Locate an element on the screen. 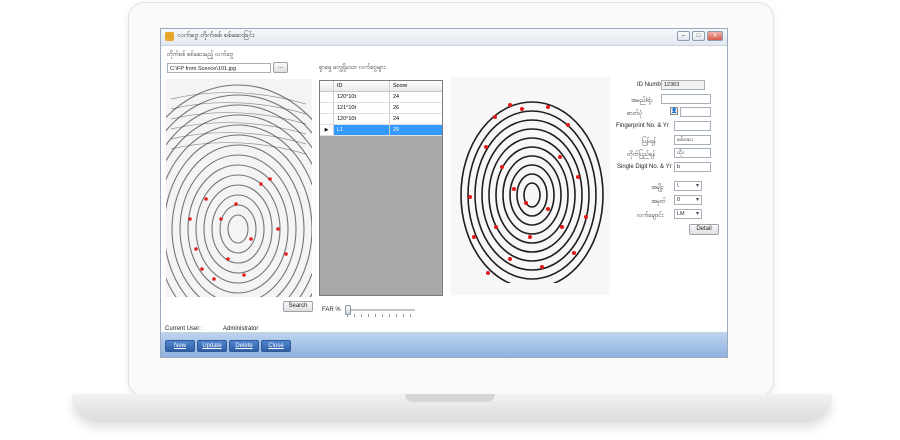  update-button: Update is located at coordinates (212, 346).